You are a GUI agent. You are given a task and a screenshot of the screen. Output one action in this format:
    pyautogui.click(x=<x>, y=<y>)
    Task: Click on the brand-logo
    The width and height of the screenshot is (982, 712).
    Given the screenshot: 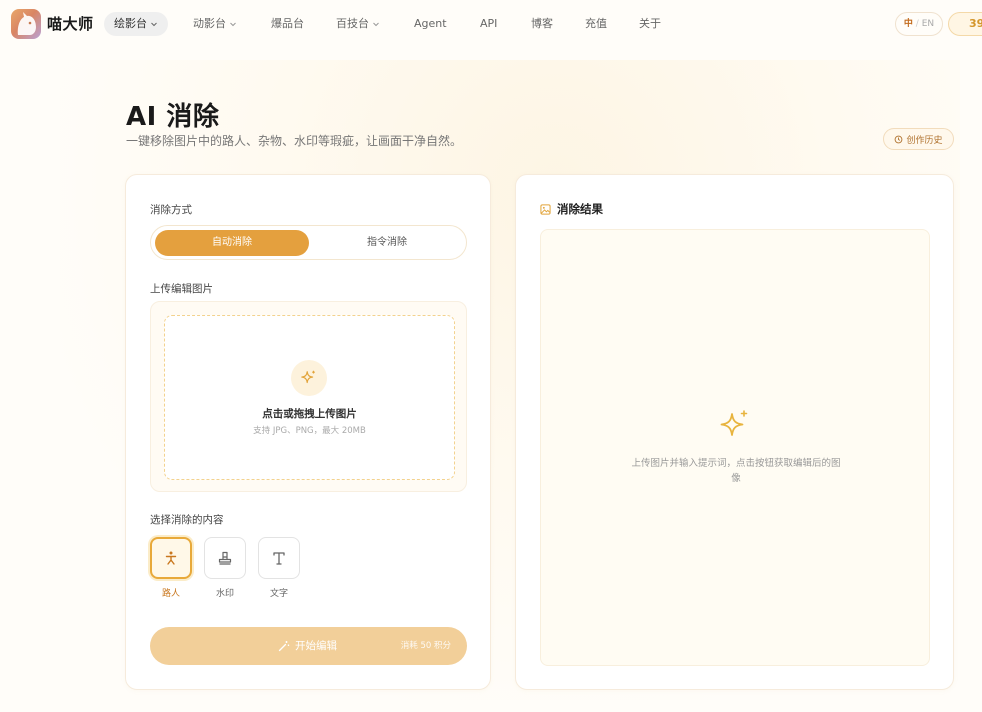 What is the action you would take?
    pyautogui.click(x=26, y=24)
    